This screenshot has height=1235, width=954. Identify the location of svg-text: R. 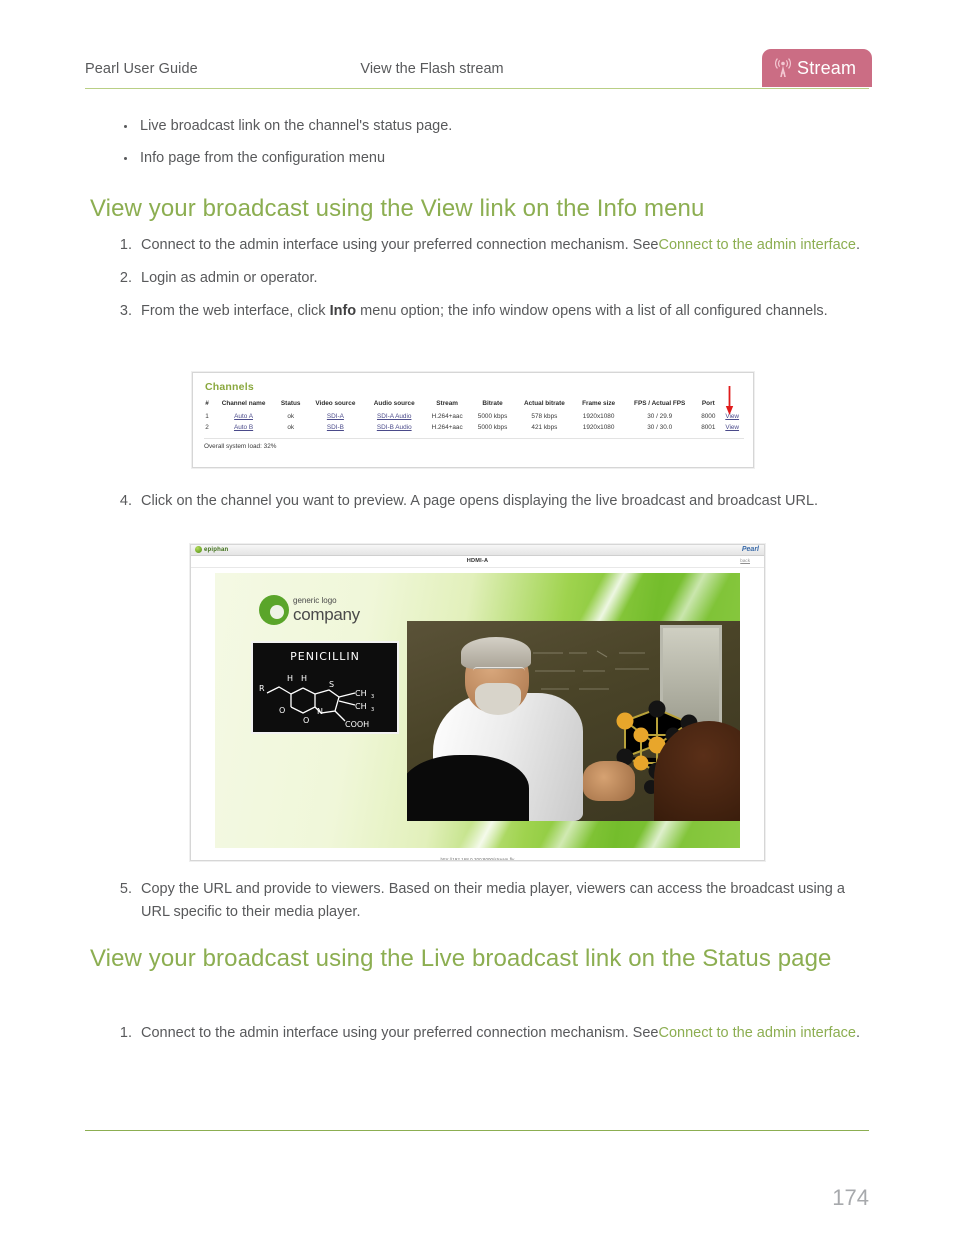
(262, 688).